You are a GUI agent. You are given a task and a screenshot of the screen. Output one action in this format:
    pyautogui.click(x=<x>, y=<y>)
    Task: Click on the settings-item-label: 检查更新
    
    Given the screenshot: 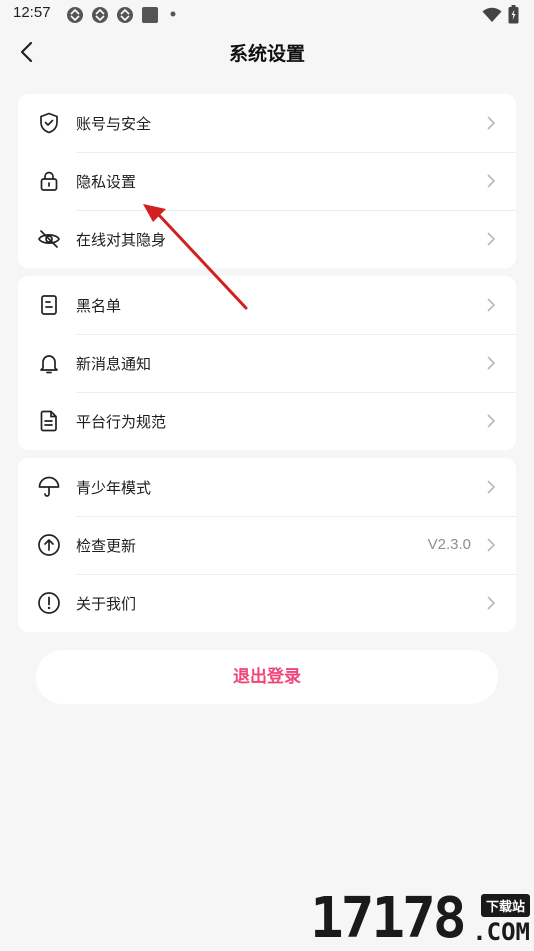 What is the action you would take?
    pyautogui.click(x=106, y=546)
    